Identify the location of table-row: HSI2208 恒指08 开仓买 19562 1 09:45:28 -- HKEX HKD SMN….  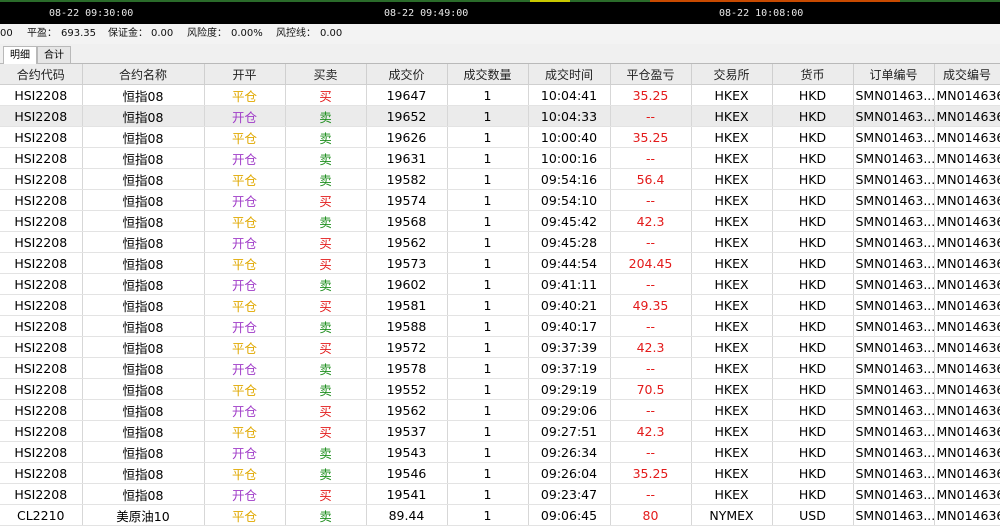
(500, 242).